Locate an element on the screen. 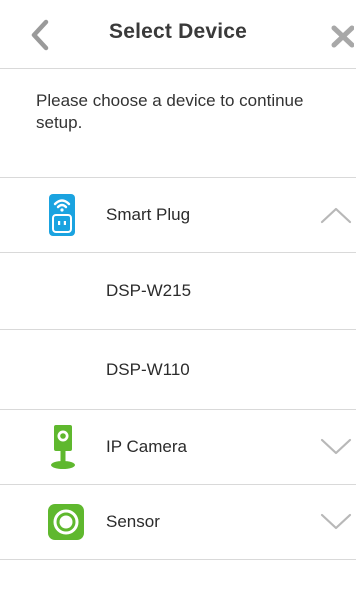  ip-camera-icon is located at coordinates (63, 447).